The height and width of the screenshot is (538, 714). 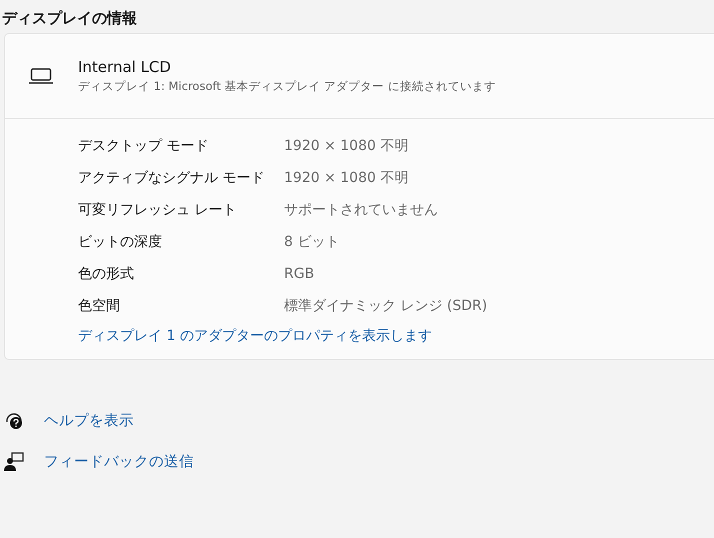 I want to click on section-title: ディスプレイの情報, so click(x=69, y=18).